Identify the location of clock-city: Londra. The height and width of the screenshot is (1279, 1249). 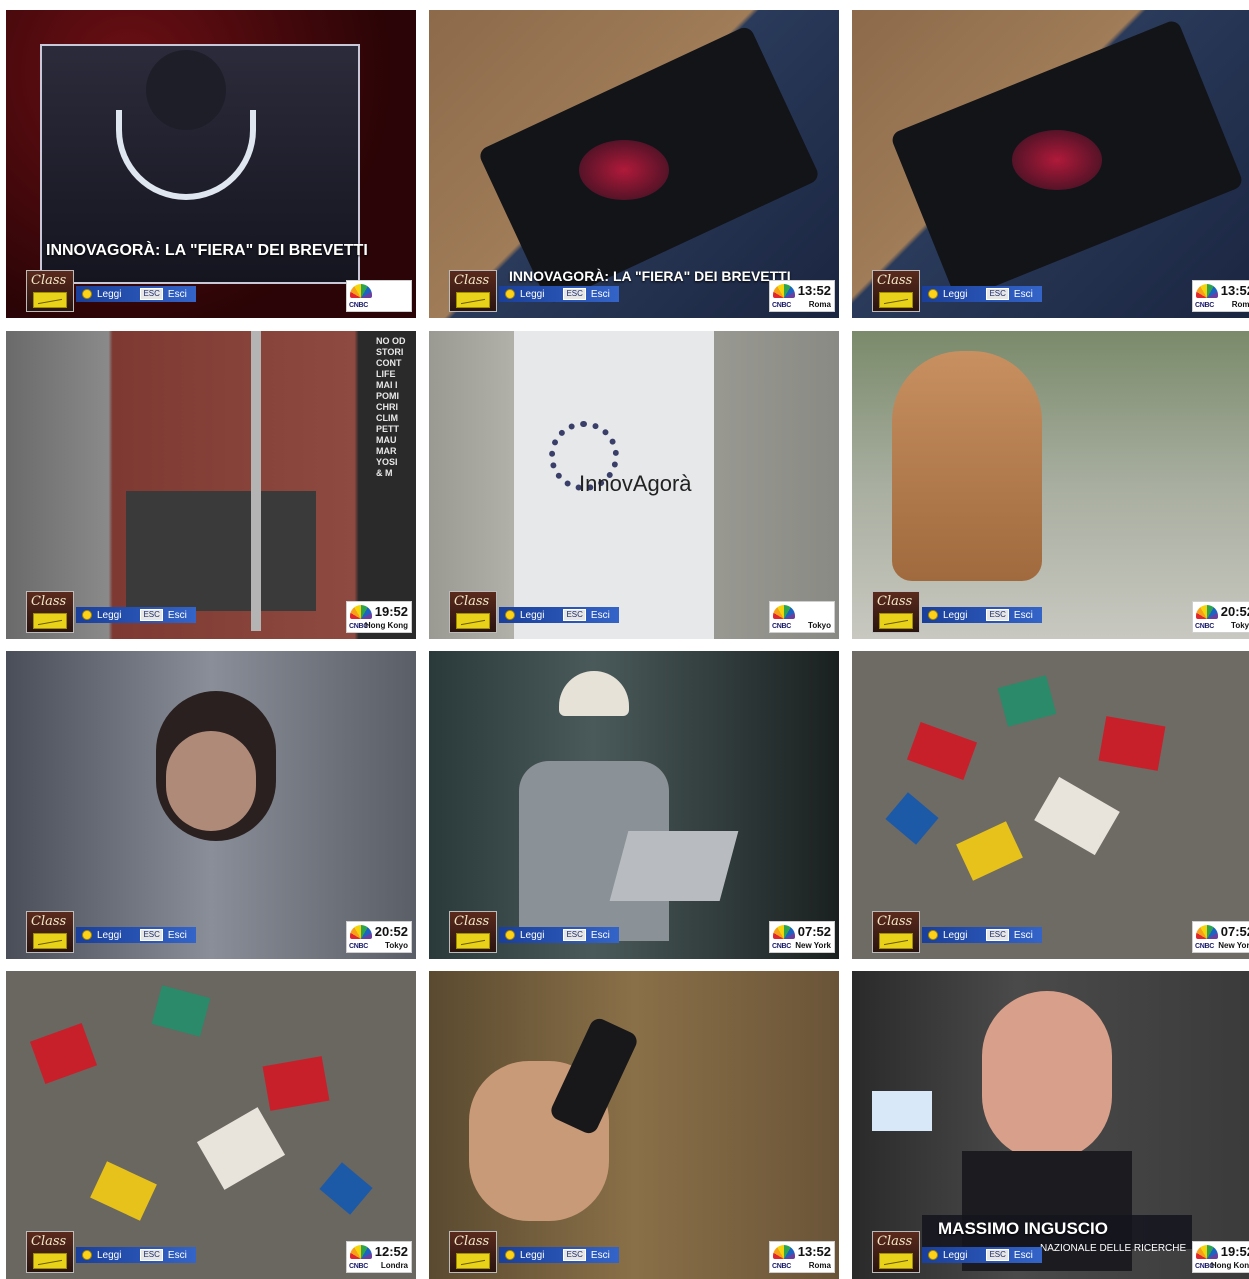
(394, 1265).